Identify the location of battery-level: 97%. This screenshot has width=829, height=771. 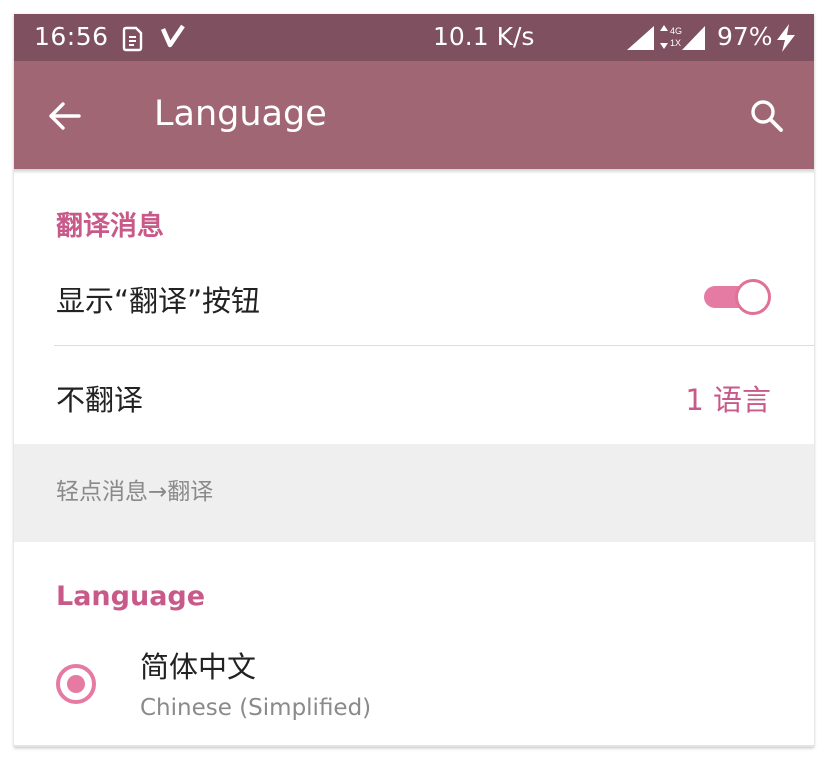
(745, 36).